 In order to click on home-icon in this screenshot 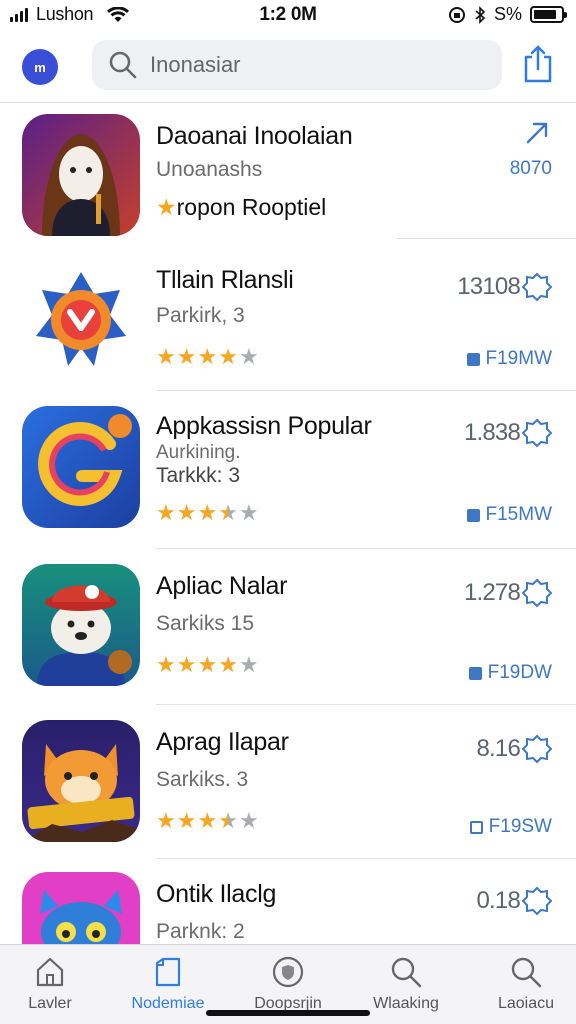, I will do `click(50, 972)`.